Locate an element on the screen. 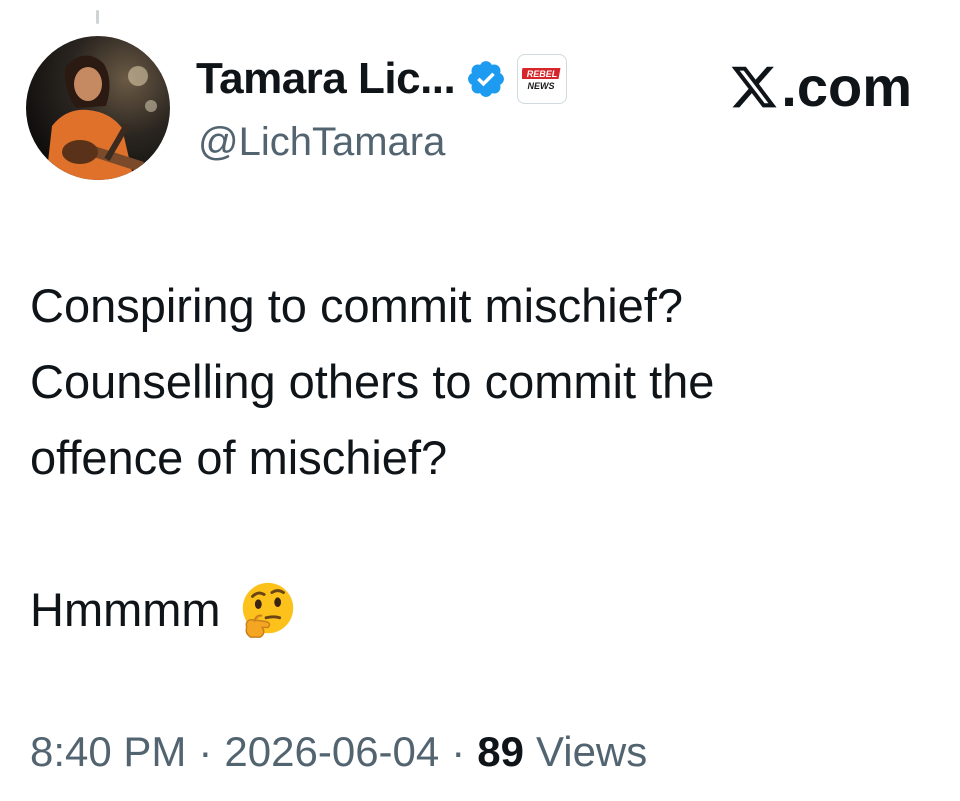 The width and height of the screenshot is (960, 801). x-logo-icon is located at coordinates (754, 86).